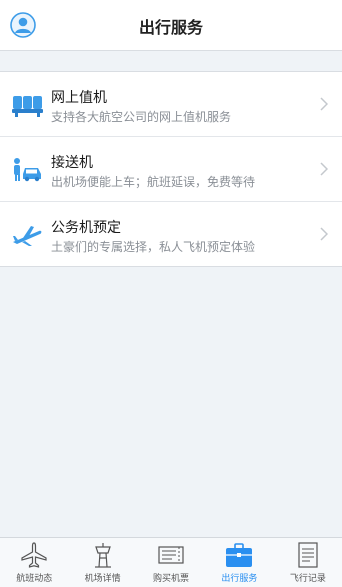 Image resolution: width=342 pixels, height=587 pixels. I want to click on service-item-pickup: 接送机 出机场便能上车；航班延误，免费等待, so click(171, 169).